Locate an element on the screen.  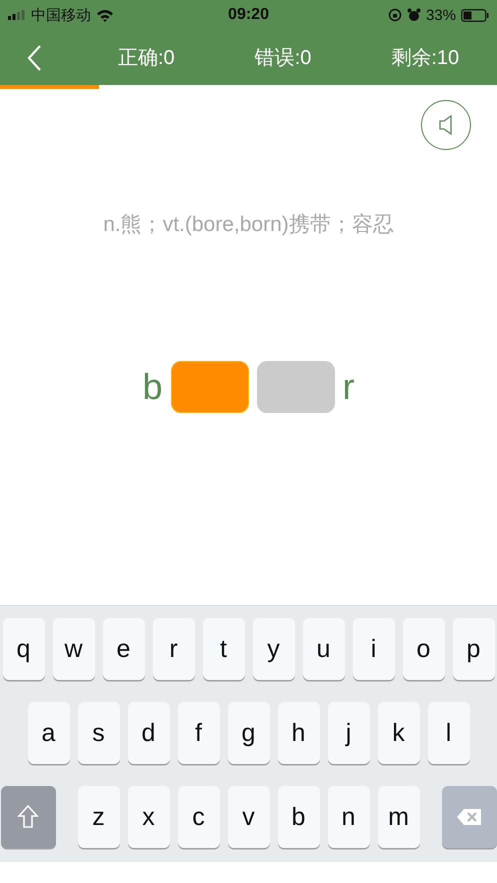
keyboard-key: m is located at coordinates (399, 817).